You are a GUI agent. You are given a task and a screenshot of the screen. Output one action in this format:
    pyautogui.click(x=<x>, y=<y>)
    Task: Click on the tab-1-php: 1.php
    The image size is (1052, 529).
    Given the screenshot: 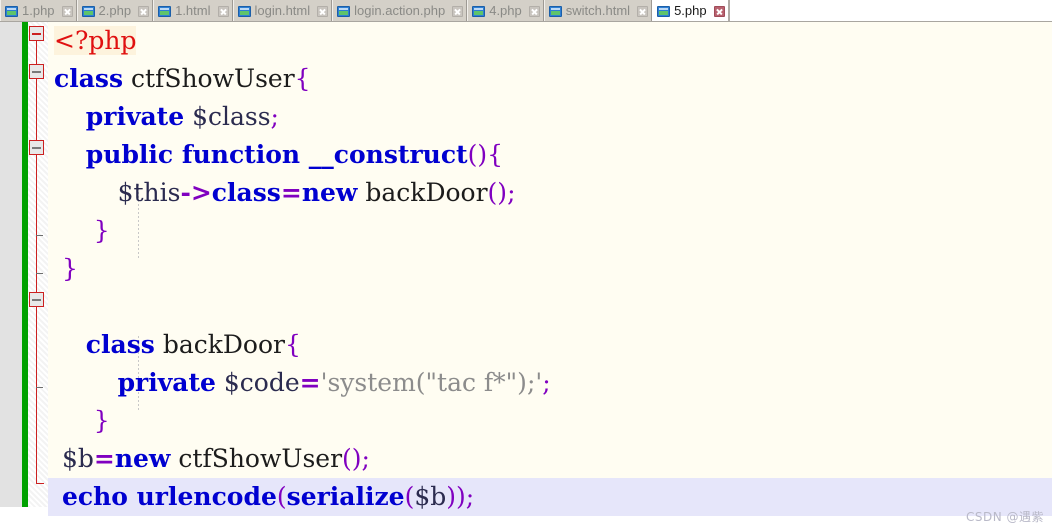 What is the action you would take?
    pyautogui.click(x=38, y=10)
    